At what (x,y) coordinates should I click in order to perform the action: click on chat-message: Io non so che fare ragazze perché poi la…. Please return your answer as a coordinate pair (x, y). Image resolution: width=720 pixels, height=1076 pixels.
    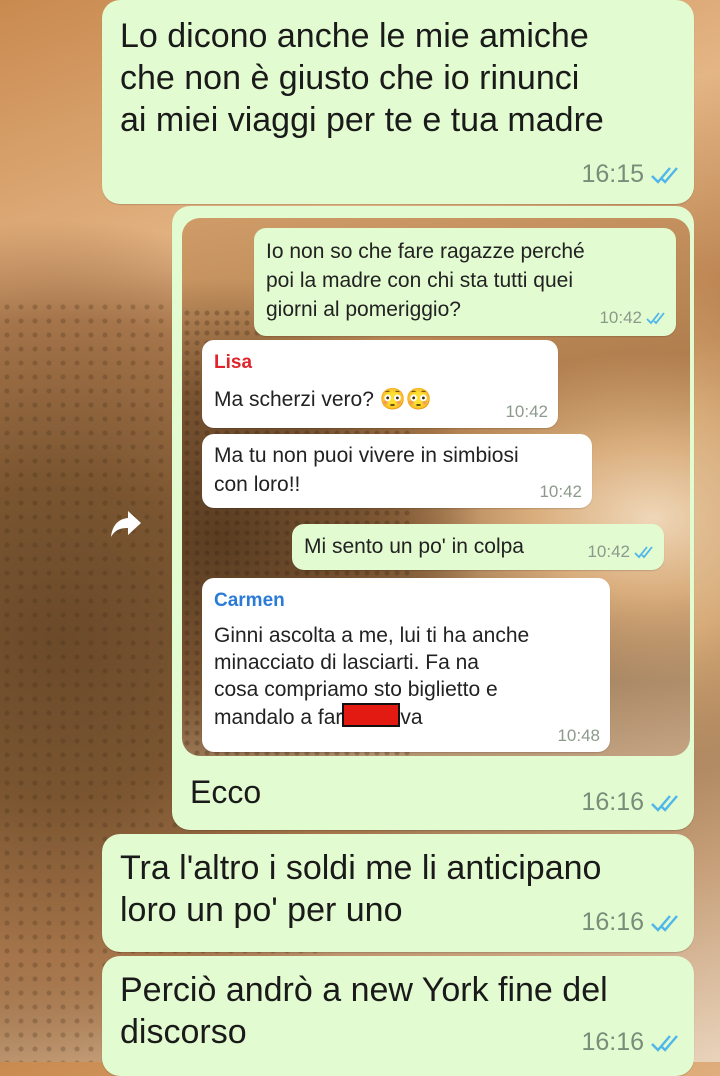
    Looking at the image, I should click on (465, 282).